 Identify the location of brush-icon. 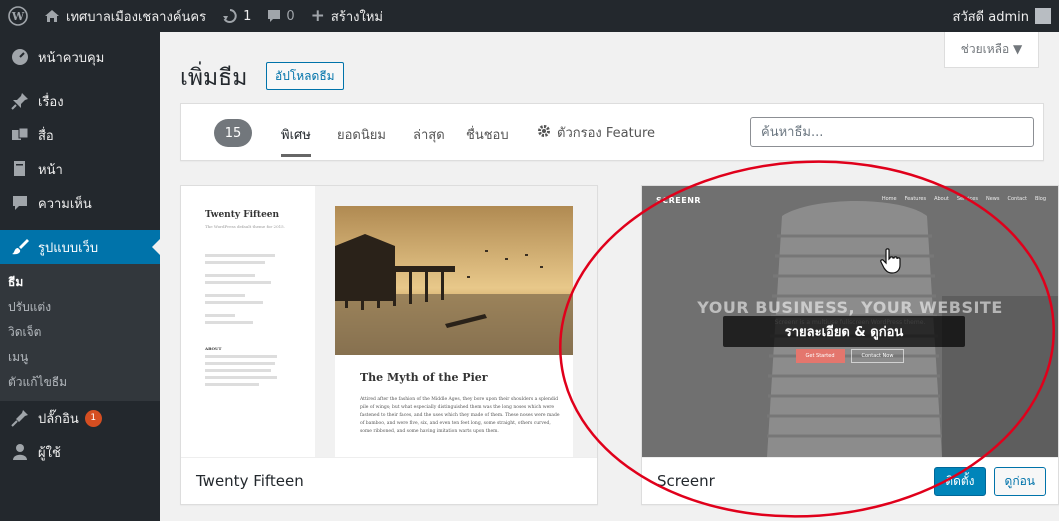
(20, 247).